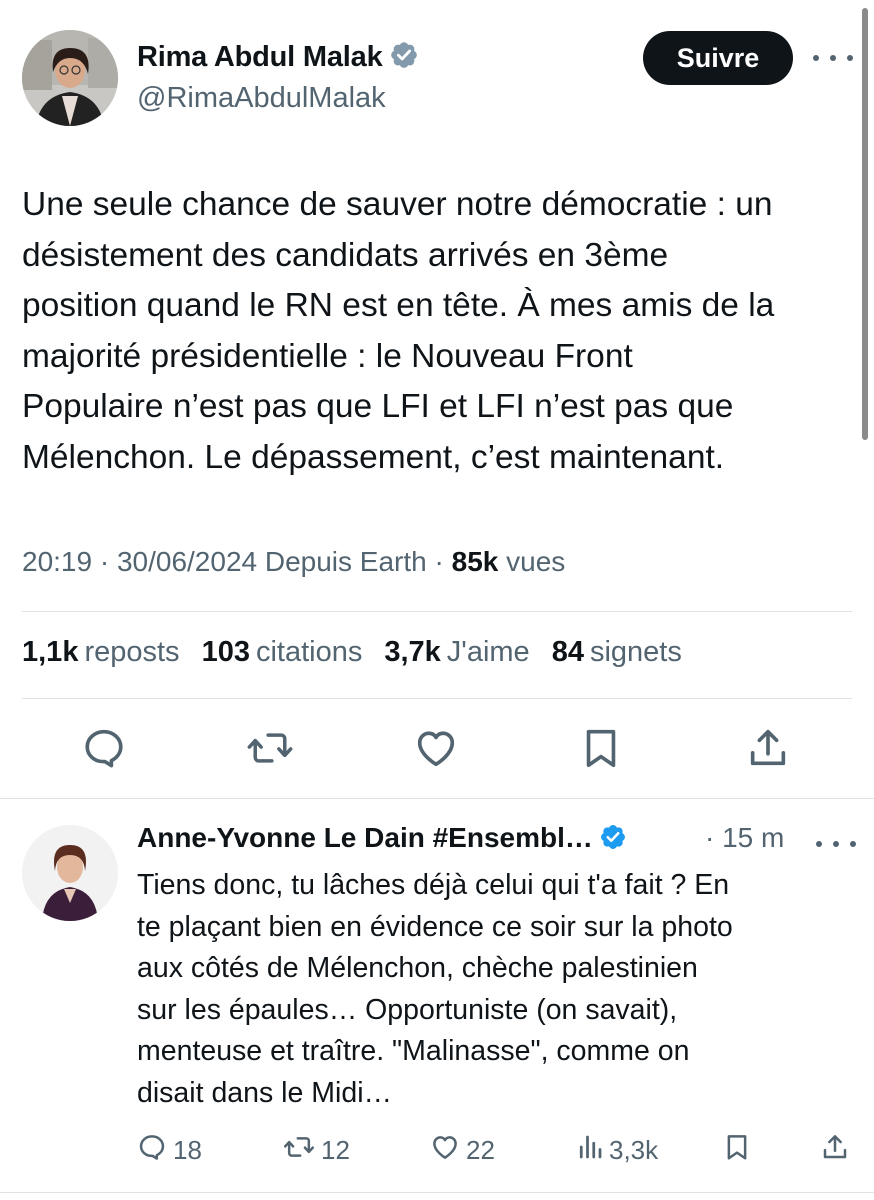 Image resolution: width=874 pixels, height=1200 pixels. I want to click on stat-likes: 3,7k J'aime, so click(456, 652).